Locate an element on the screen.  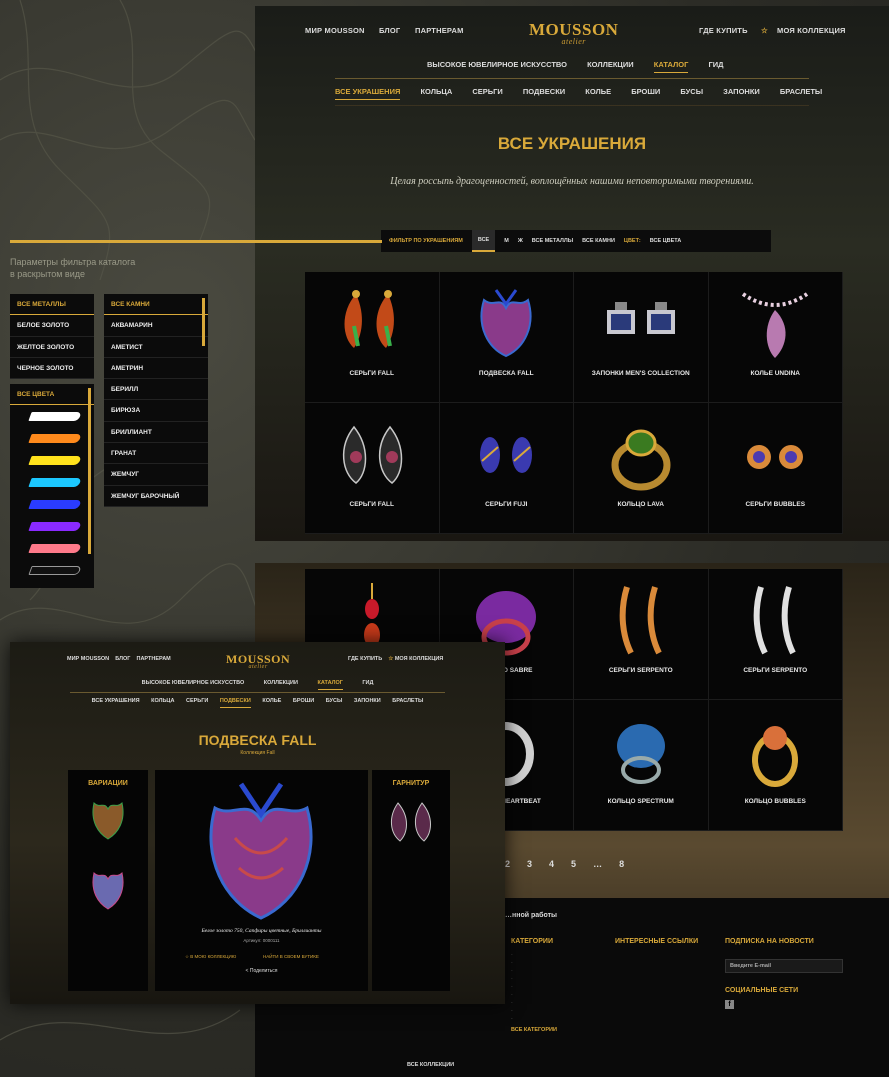
product-card: СЕРЬГИ BUBBLES is located at coordinates (775, 468).